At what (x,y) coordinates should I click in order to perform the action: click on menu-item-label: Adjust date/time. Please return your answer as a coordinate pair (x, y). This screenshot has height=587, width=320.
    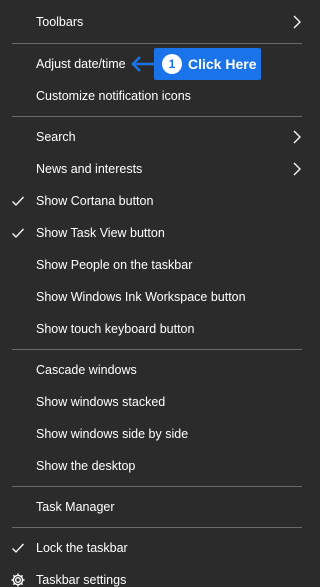
    Looking at the image, I should click on (81, 64).